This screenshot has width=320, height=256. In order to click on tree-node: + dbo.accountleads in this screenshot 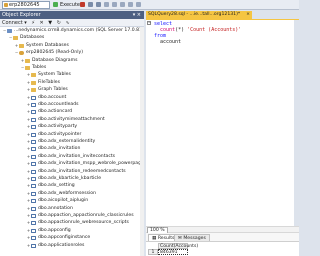, I will do `click(52, 105)`.